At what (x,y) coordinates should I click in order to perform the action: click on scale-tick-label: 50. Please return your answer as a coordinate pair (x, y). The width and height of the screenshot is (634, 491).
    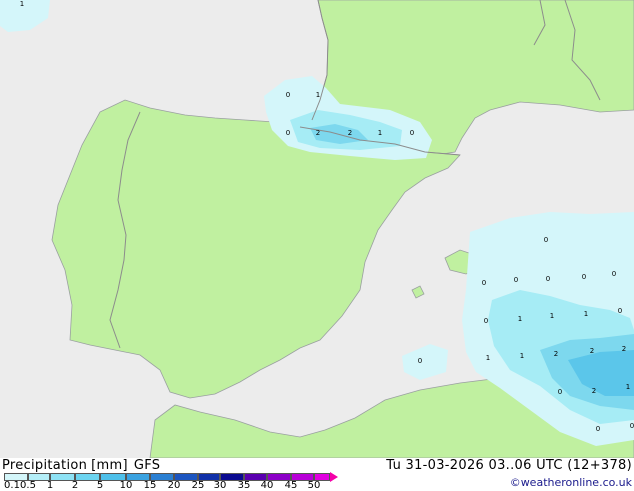
    Looking at the image, I should click on (314, 485).